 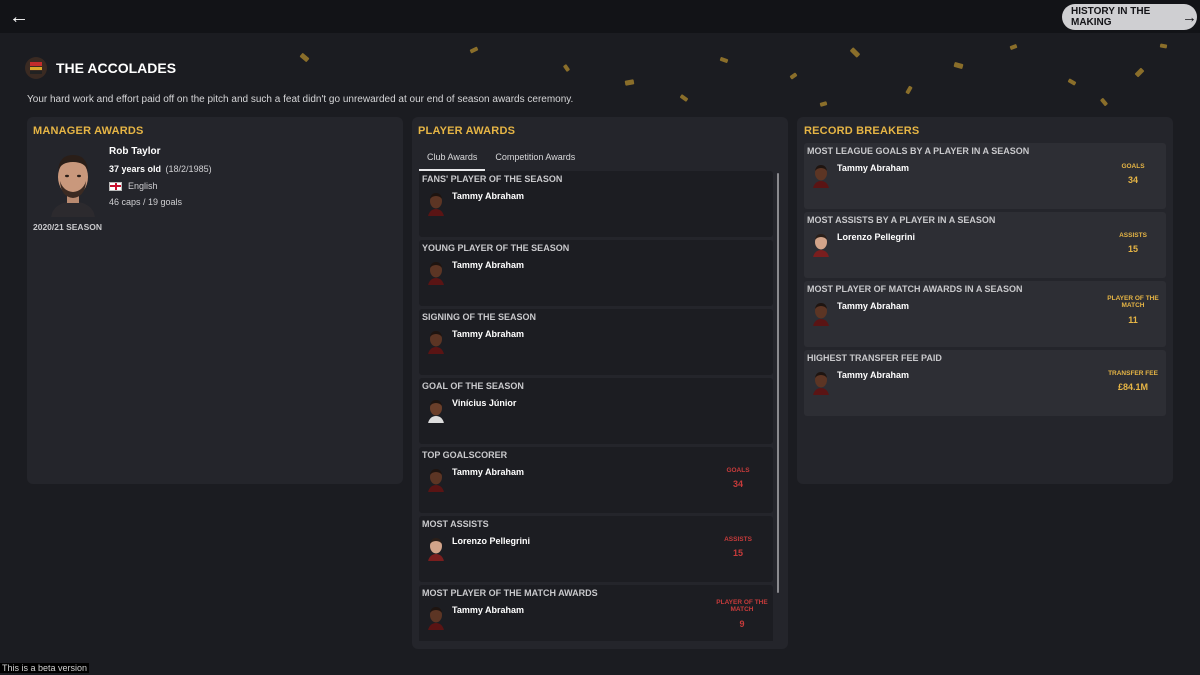 I want to click on season-label: 2020/21 SEASON, so click(x=67, y=227).